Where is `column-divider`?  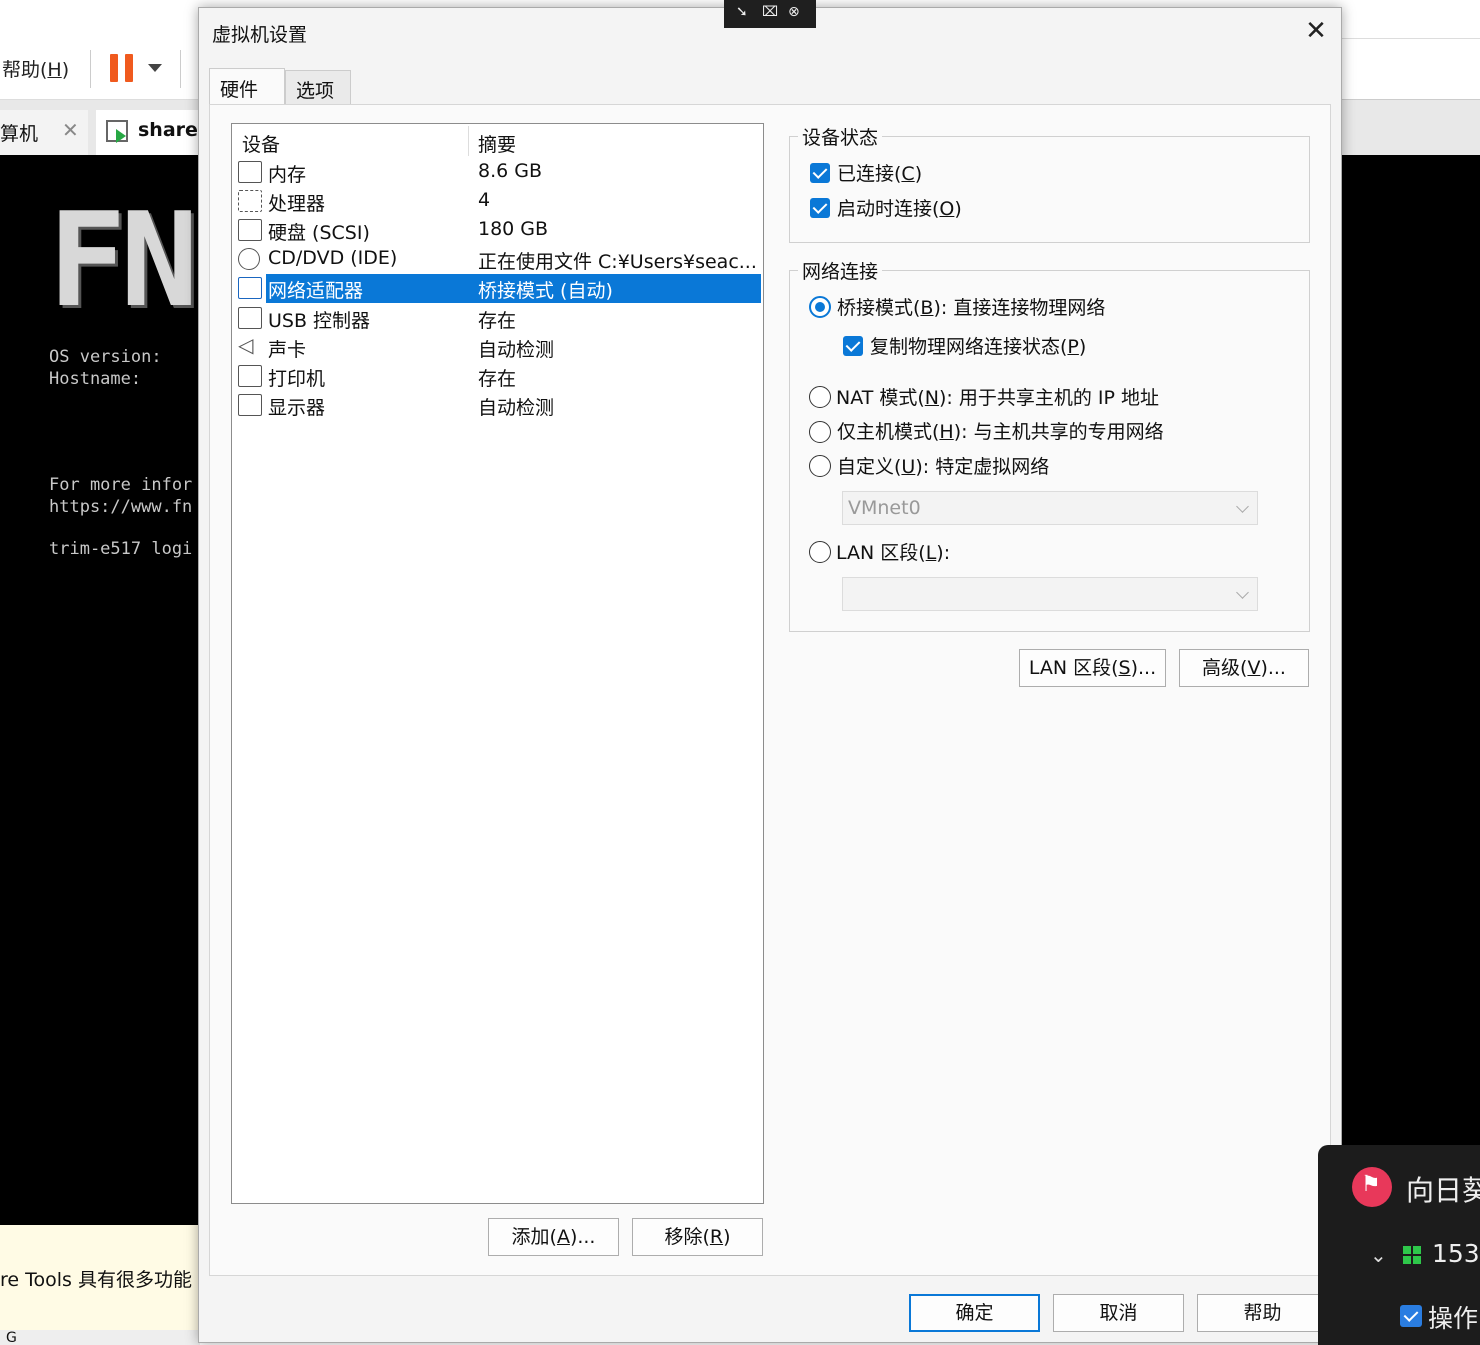
column-divider is located at coordinates (468, 141).